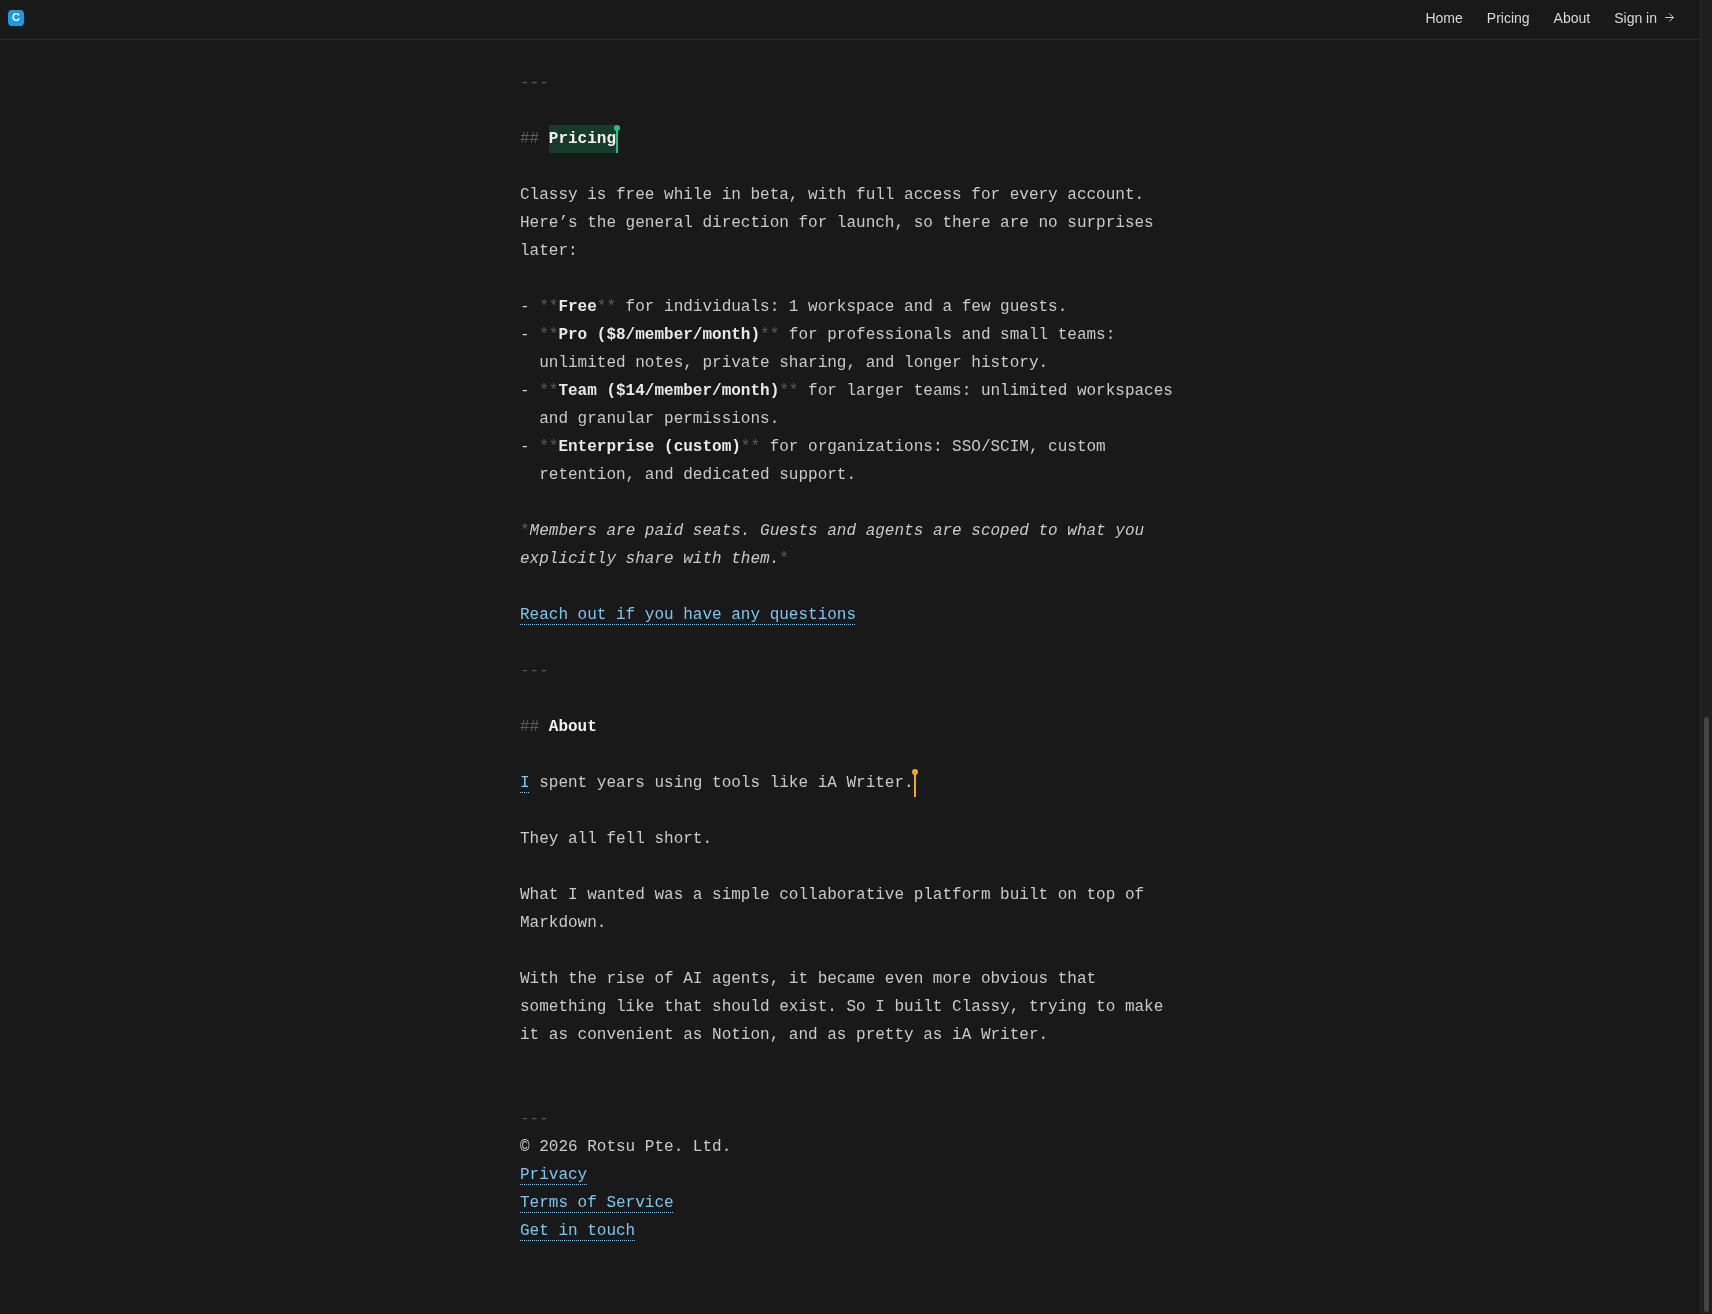 The width and height of the screenshot is (1712, 1314). I want to click on list-item: - **Team ($14/member/month)** for larger teams: unlimited workspaces and granular permissions., so click(847, 405).